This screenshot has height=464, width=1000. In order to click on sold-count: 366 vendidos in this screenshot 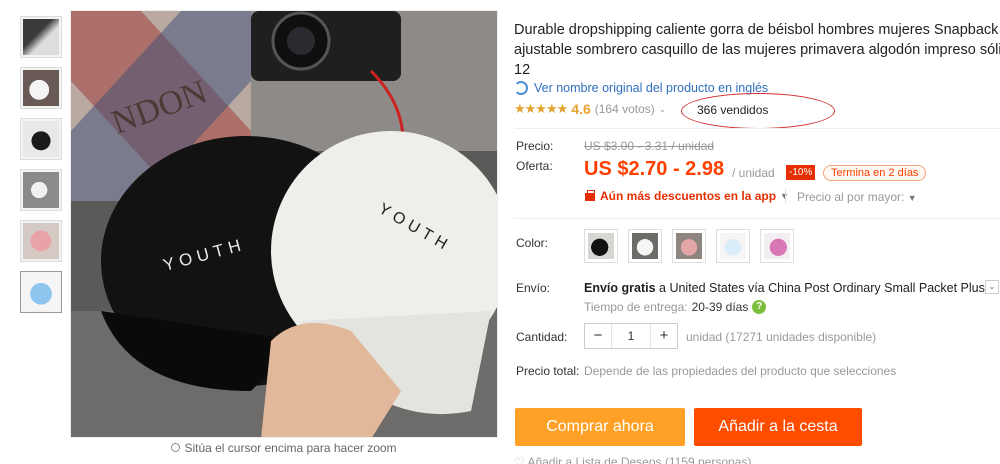, I will do `click(733, 110)`.